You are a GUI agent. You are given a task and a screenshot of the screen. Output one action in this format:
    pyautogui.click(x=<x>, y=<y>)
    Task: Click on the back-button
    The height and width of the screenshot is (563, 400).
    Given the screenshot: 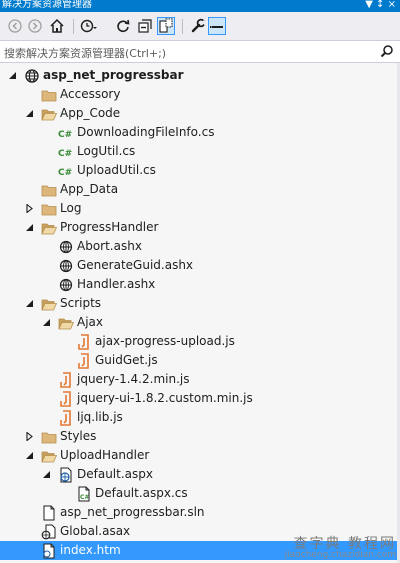 What is the action you would take?
    pyautogui.click(x=15, y=26)
    